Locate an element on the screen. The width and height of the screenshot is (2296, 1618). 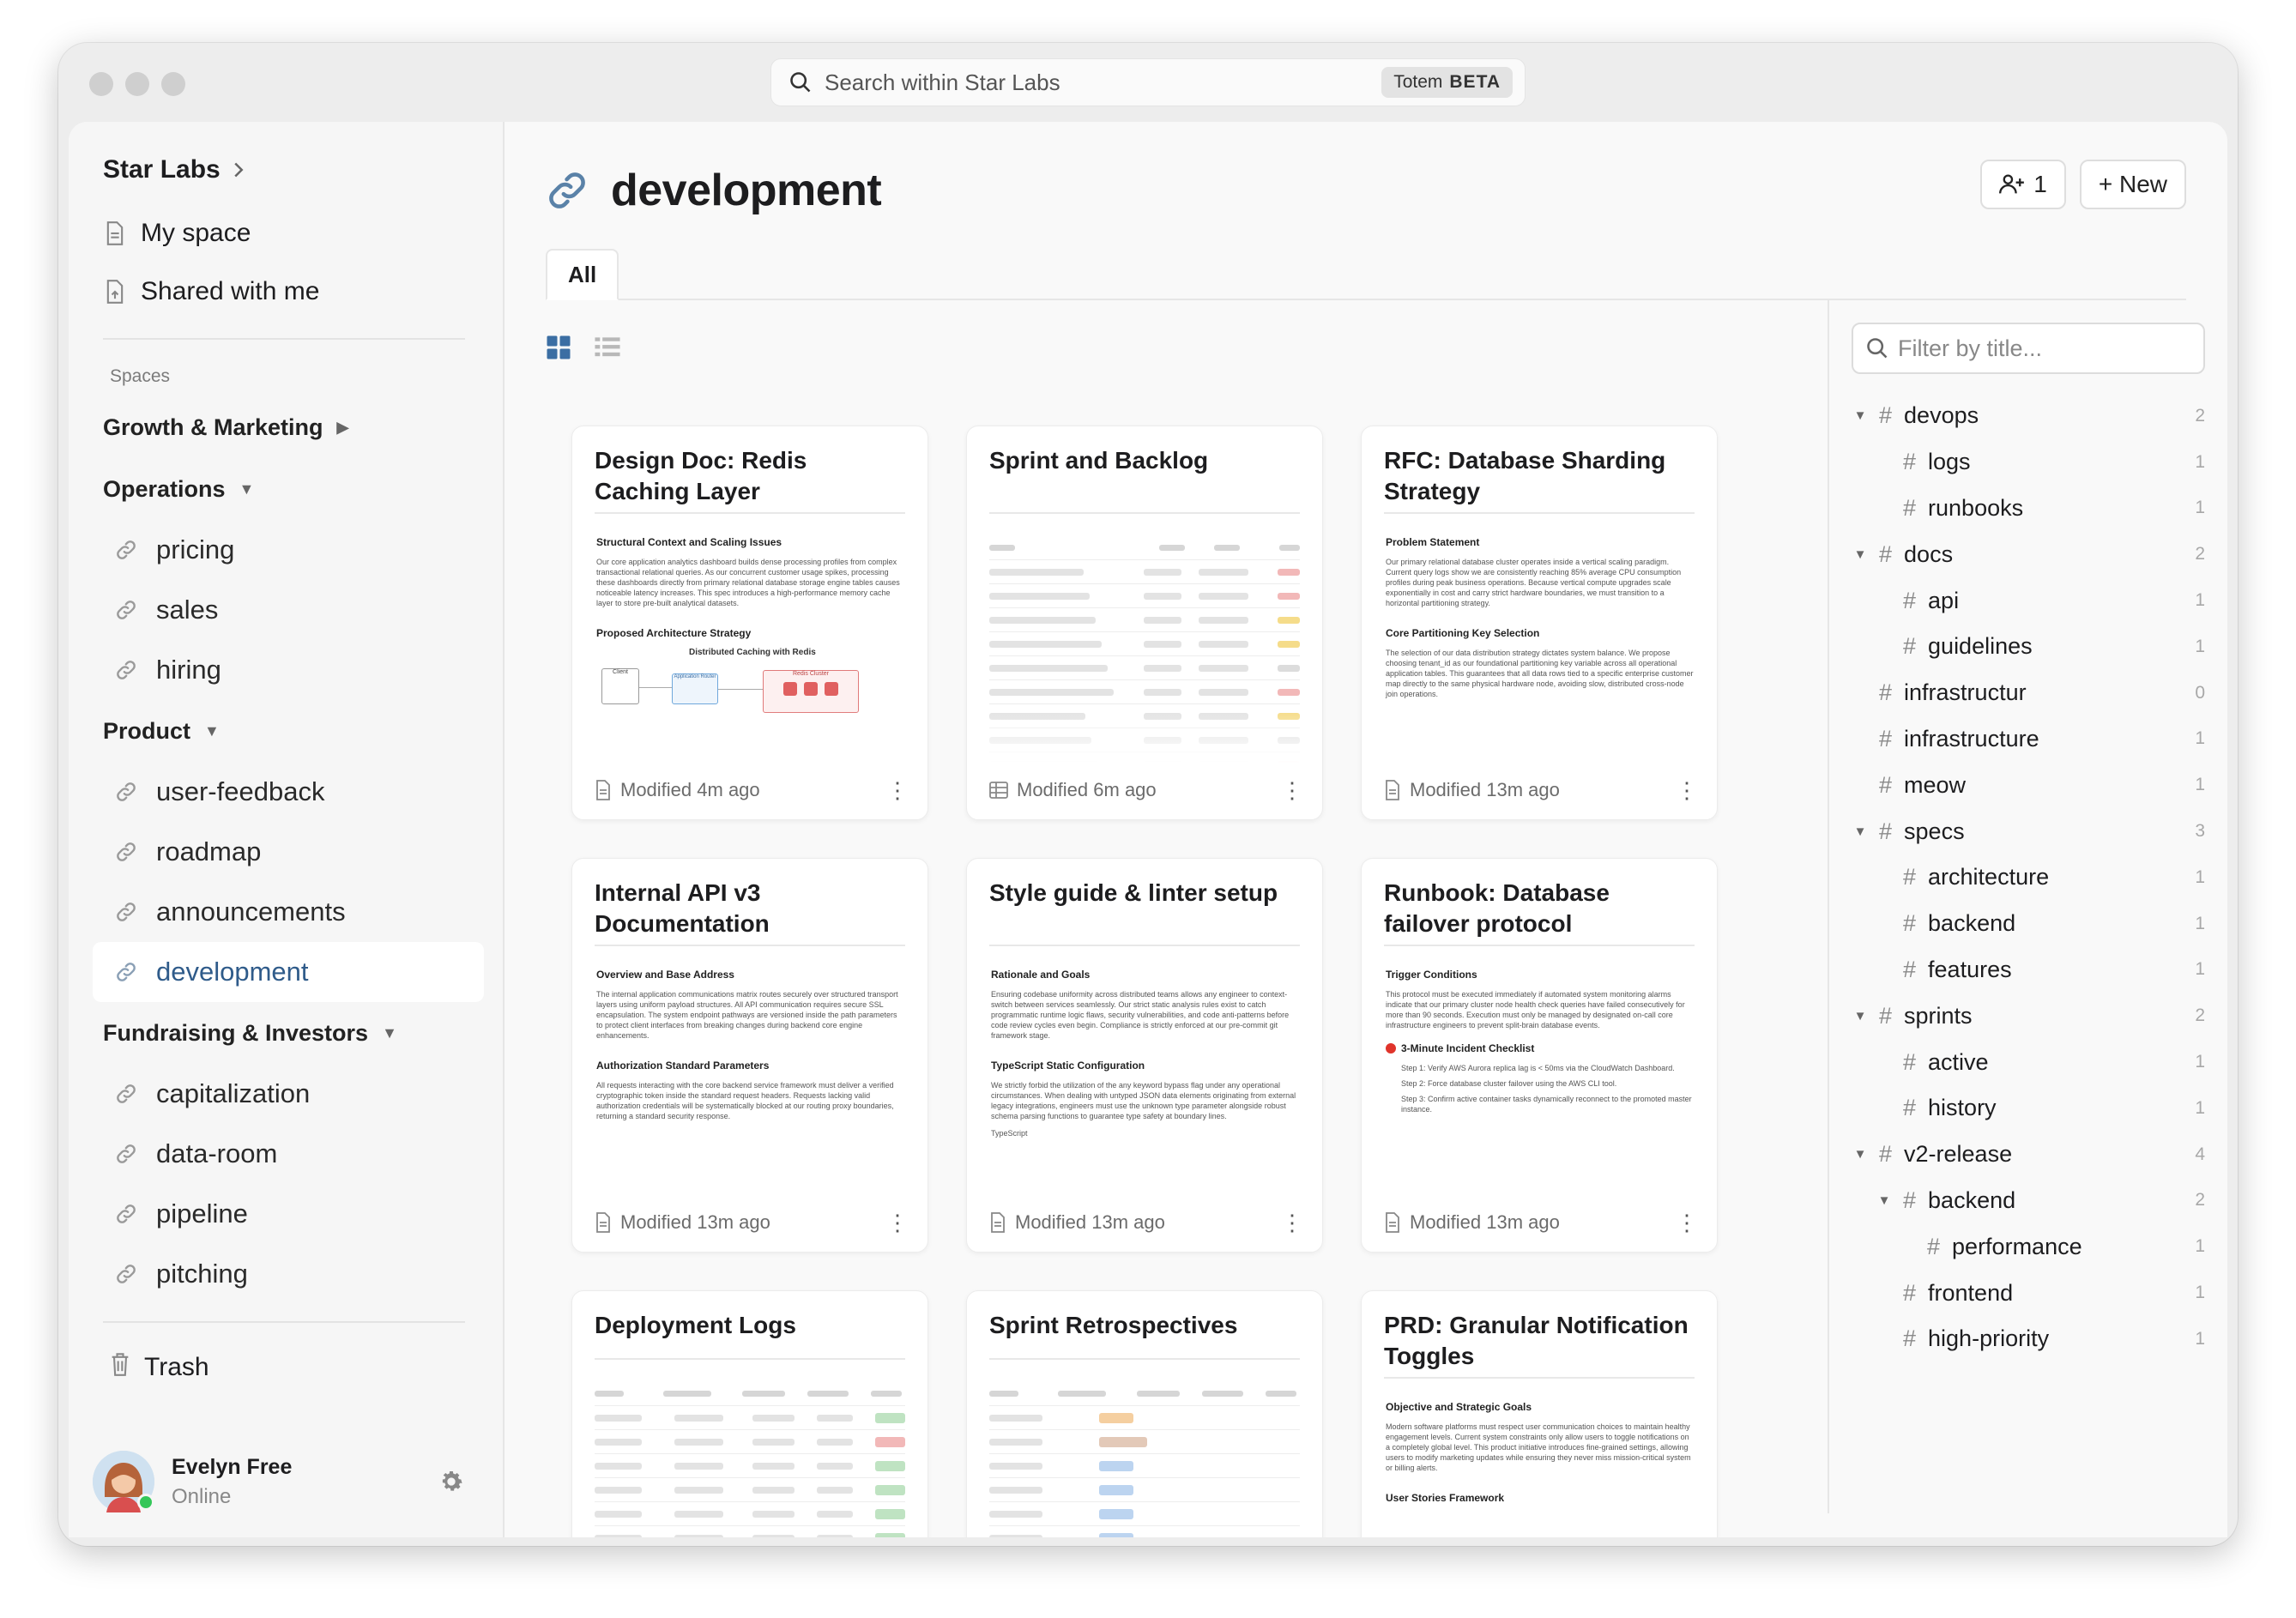
search-placeholder: Search within Star Labs is located at coordinates (942, 82).